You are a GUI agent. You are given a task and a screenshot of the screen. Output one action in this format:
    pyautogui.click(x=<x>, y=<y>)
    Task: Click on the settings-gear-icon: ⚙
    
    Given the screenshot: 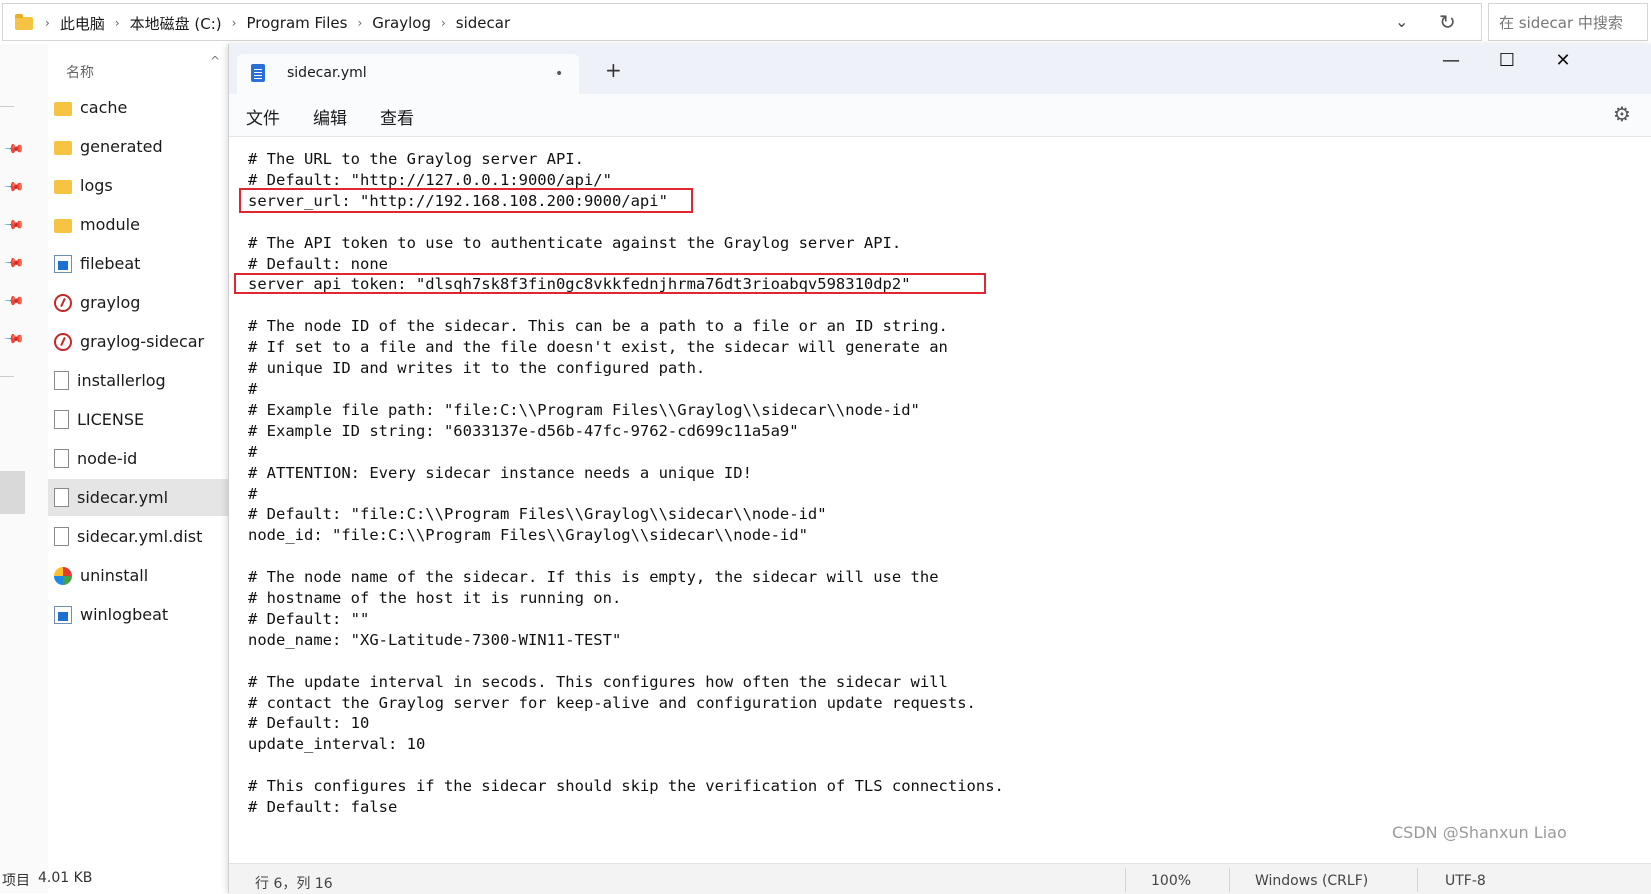 What is the action you would take?
    pyautogui.click(x=1622, y=114)
    